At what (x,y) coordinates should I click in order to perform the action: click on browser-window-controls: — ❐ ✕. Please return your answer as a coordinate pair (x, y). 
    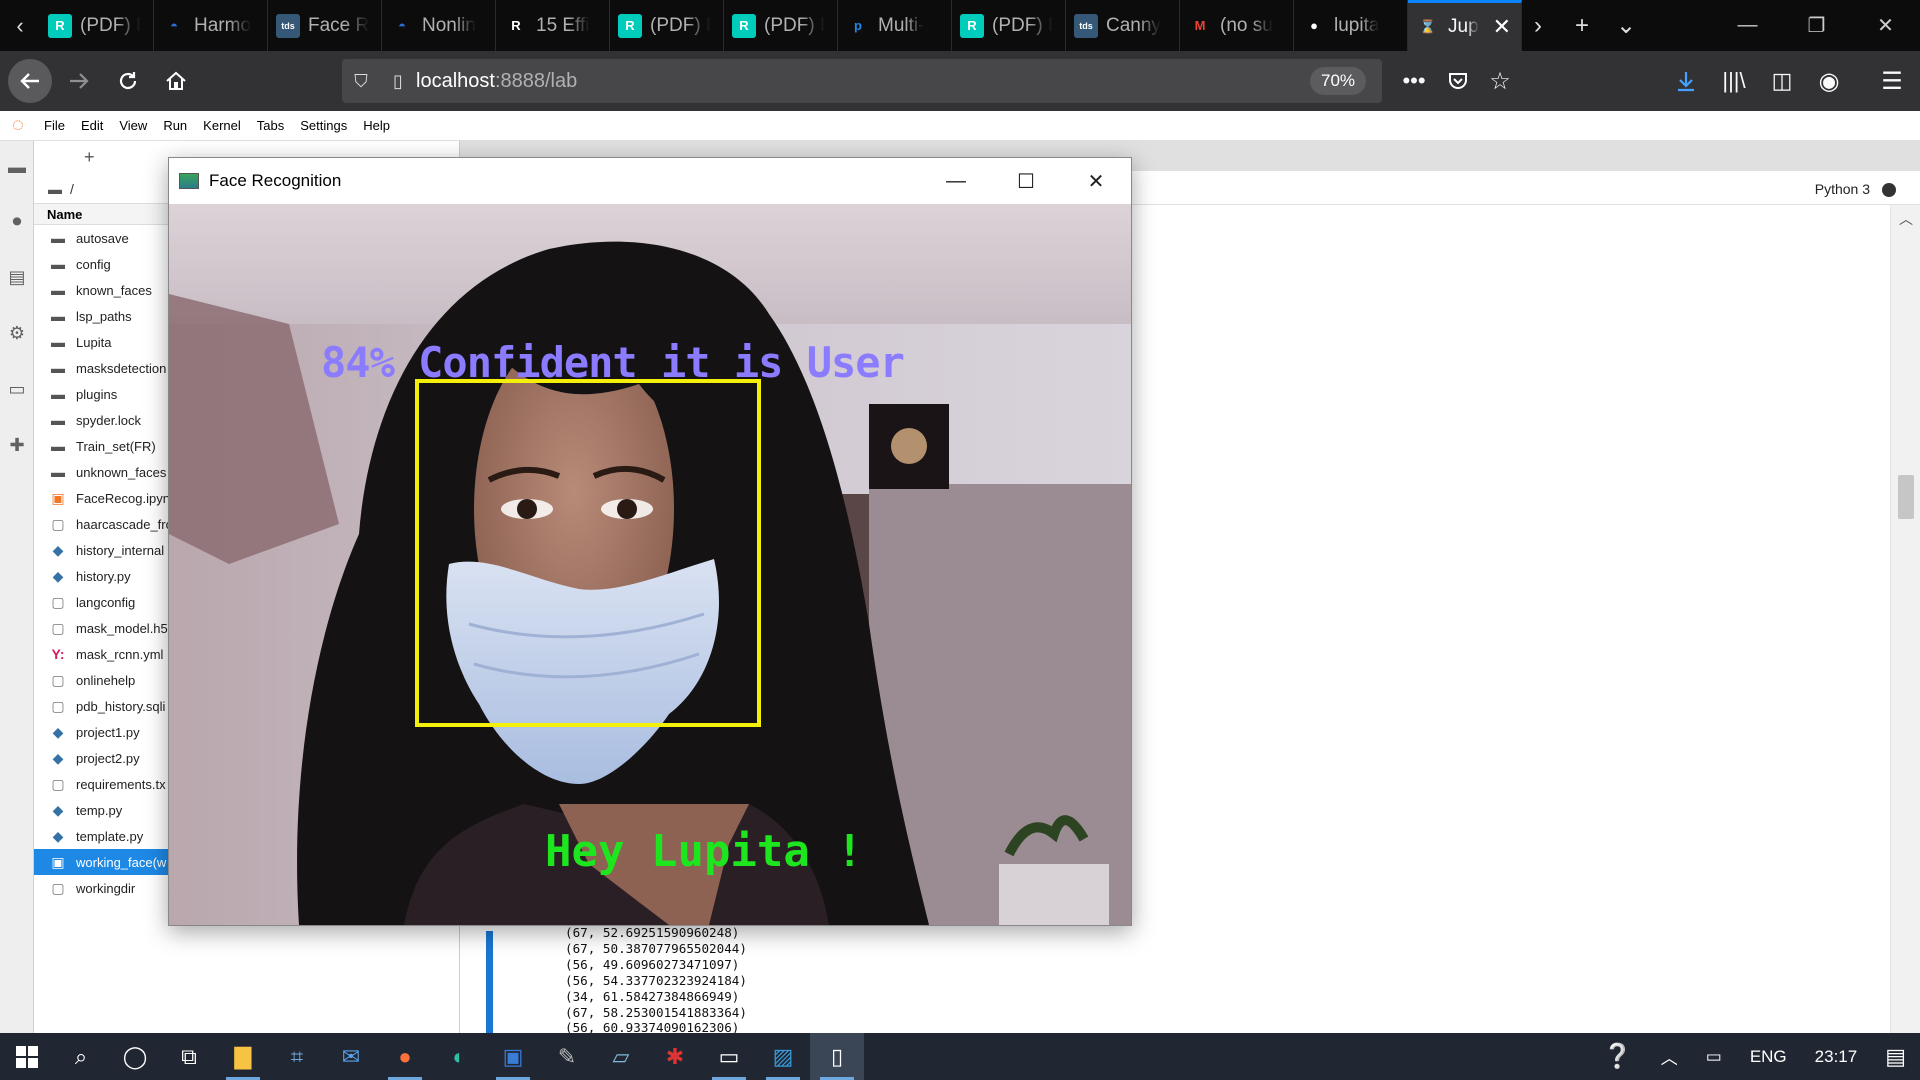
    Looking at the image, I should click on (1816, 25).